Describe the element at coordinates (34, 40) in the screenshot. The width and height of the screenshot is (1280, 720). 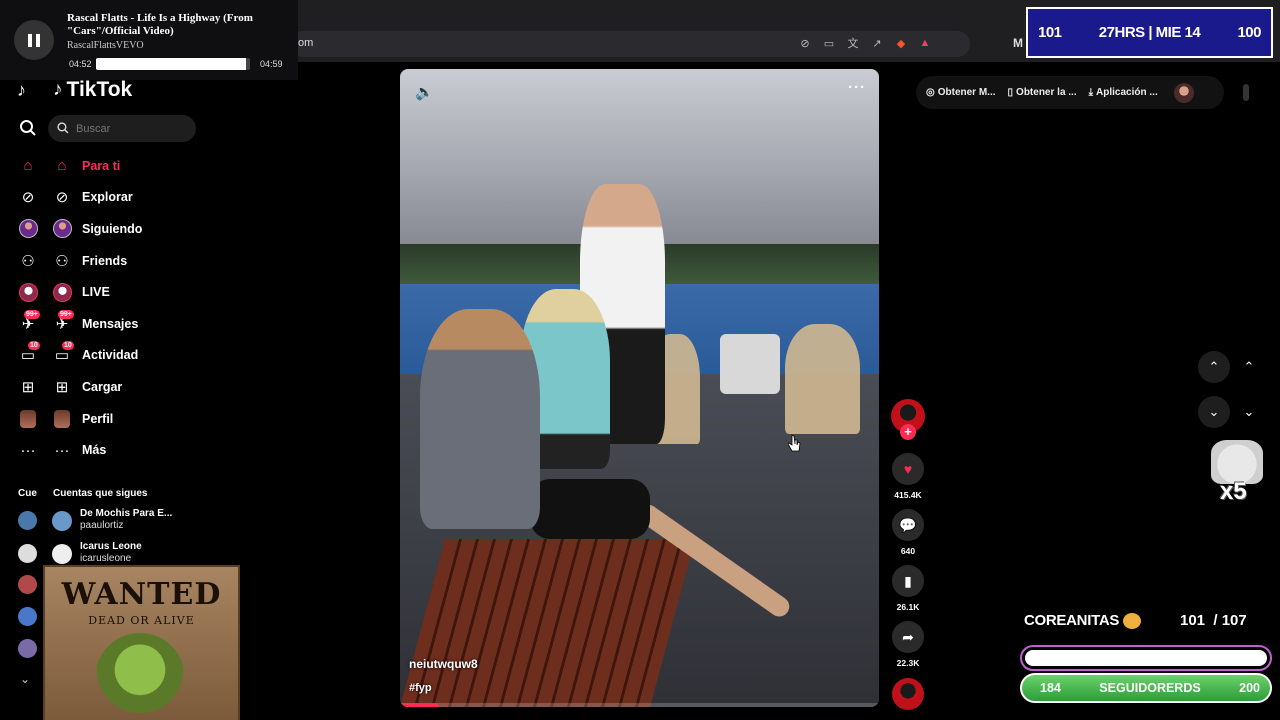
I see `pause-button` at that location.